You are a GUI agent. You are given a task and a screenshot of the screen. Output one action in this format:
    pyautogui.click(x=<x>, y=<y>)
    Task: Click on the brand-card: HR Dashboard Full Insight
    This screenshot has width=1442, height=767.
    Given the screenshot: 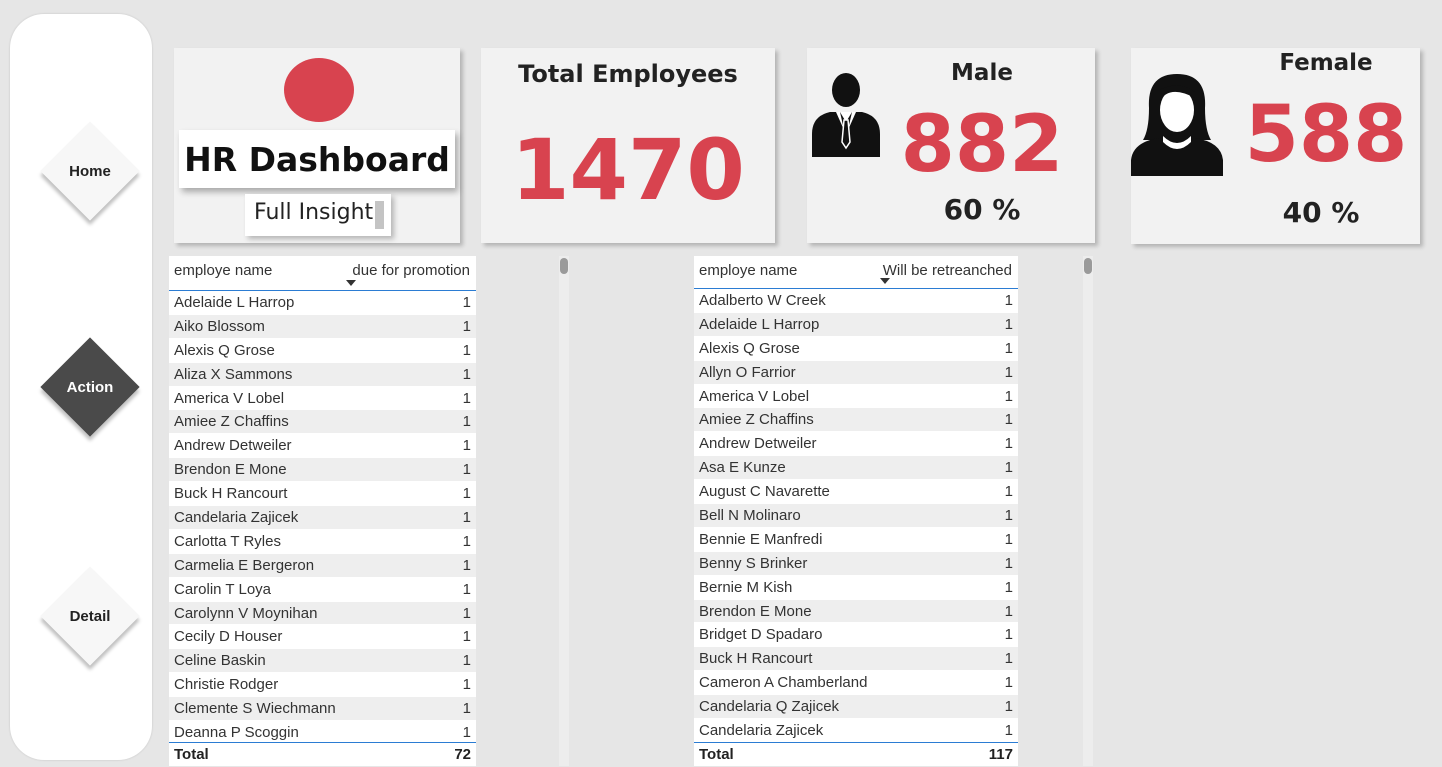 What is the action you would take?
    pyautogui.click(x=317, y=145)
    